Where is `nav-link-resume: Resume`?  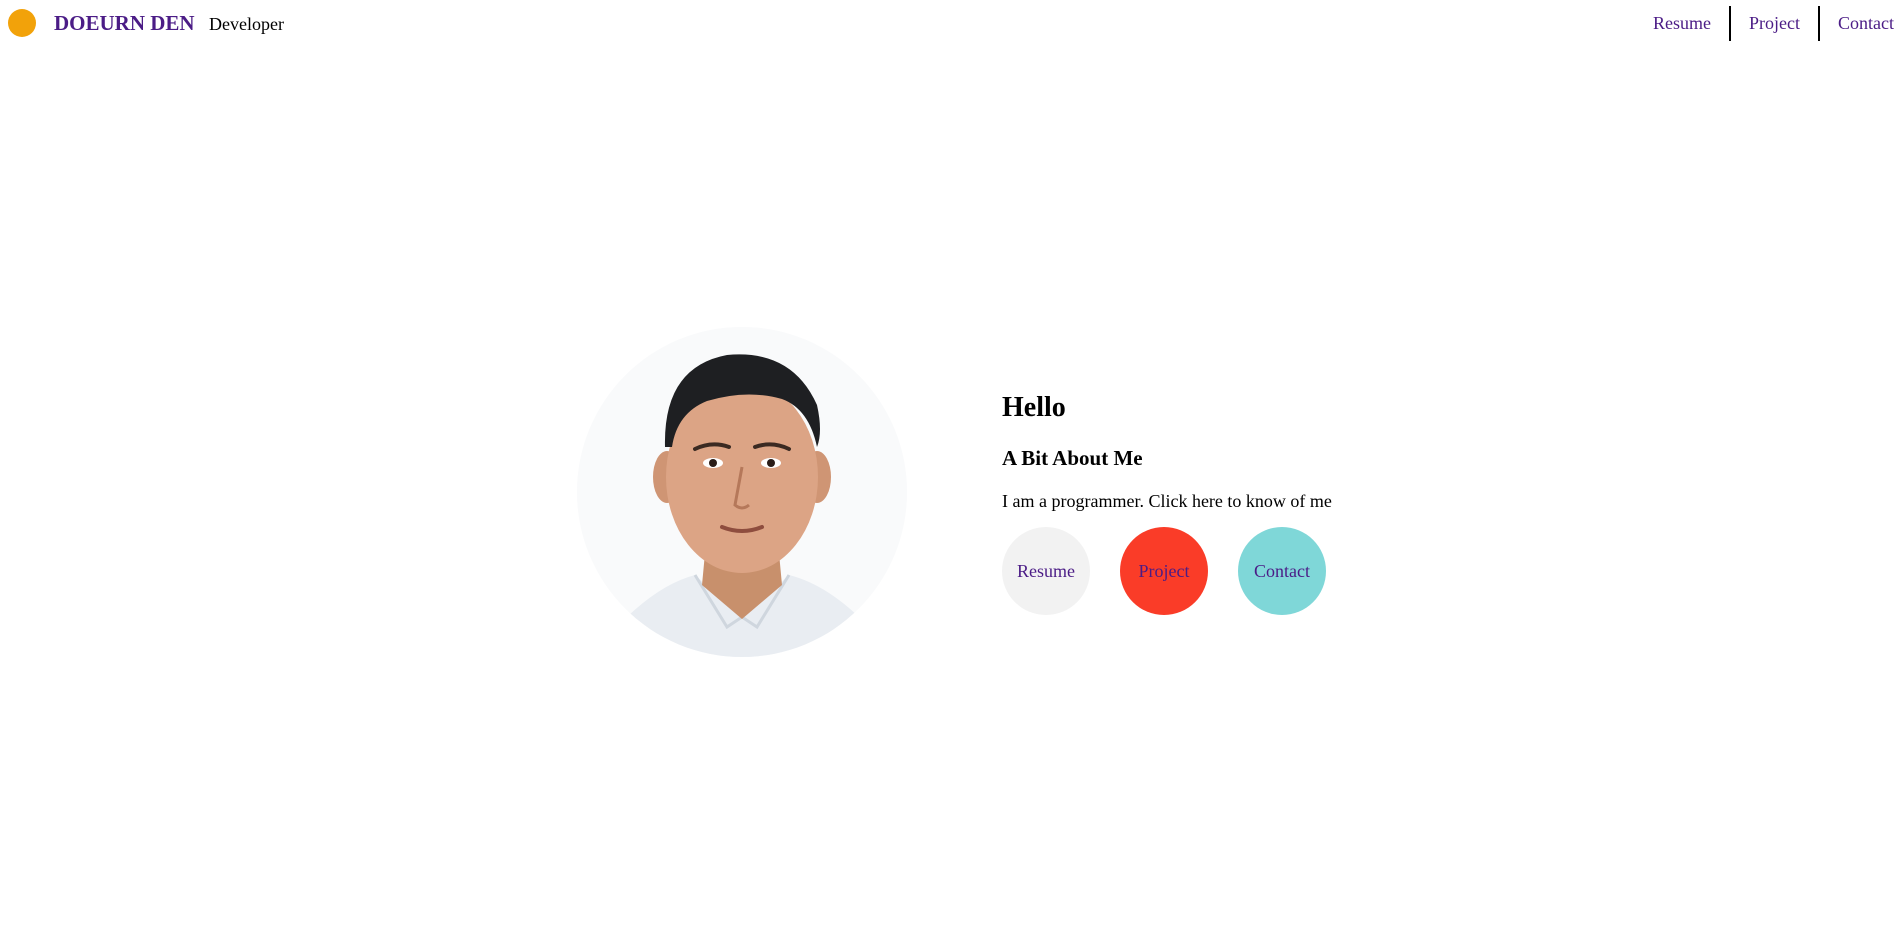 nav-link-resume: Resume is located at coordinates (1682, 23).